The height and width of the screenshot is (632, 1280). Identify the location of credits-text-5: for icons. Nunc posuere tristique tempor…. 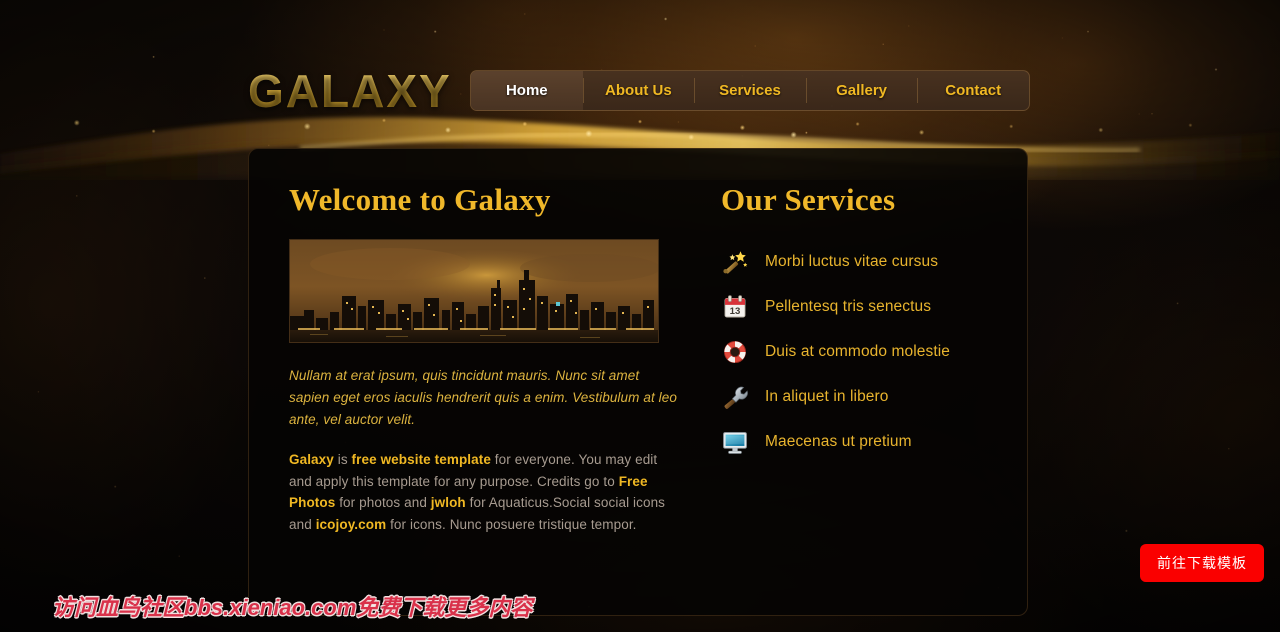
(511, 525).